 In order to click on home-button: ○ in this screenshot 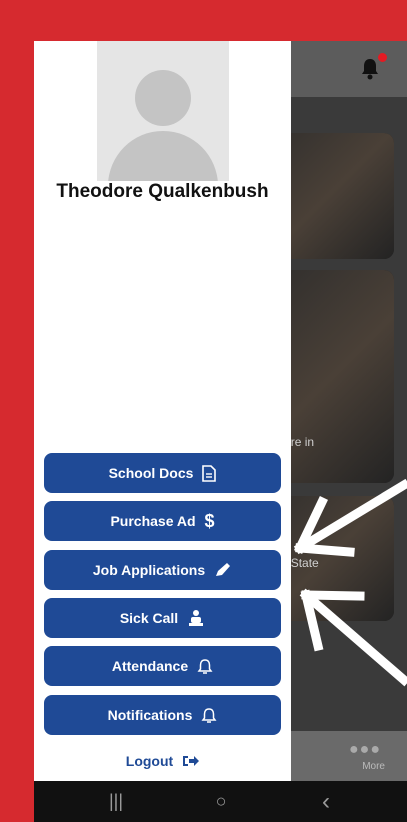, I will do `click(221, 801)`.